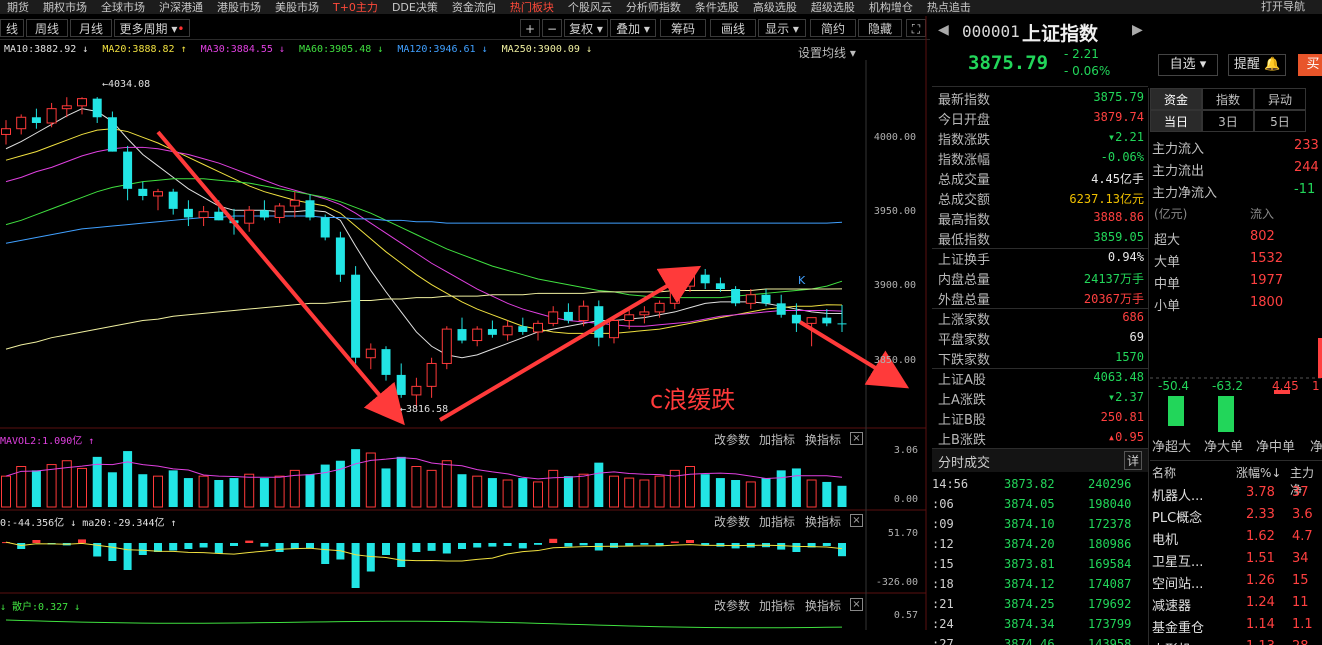 This screenshot has height=645, width=1322. I want to click on fund-flow-label: 主力净流入, so click(1185, 193).